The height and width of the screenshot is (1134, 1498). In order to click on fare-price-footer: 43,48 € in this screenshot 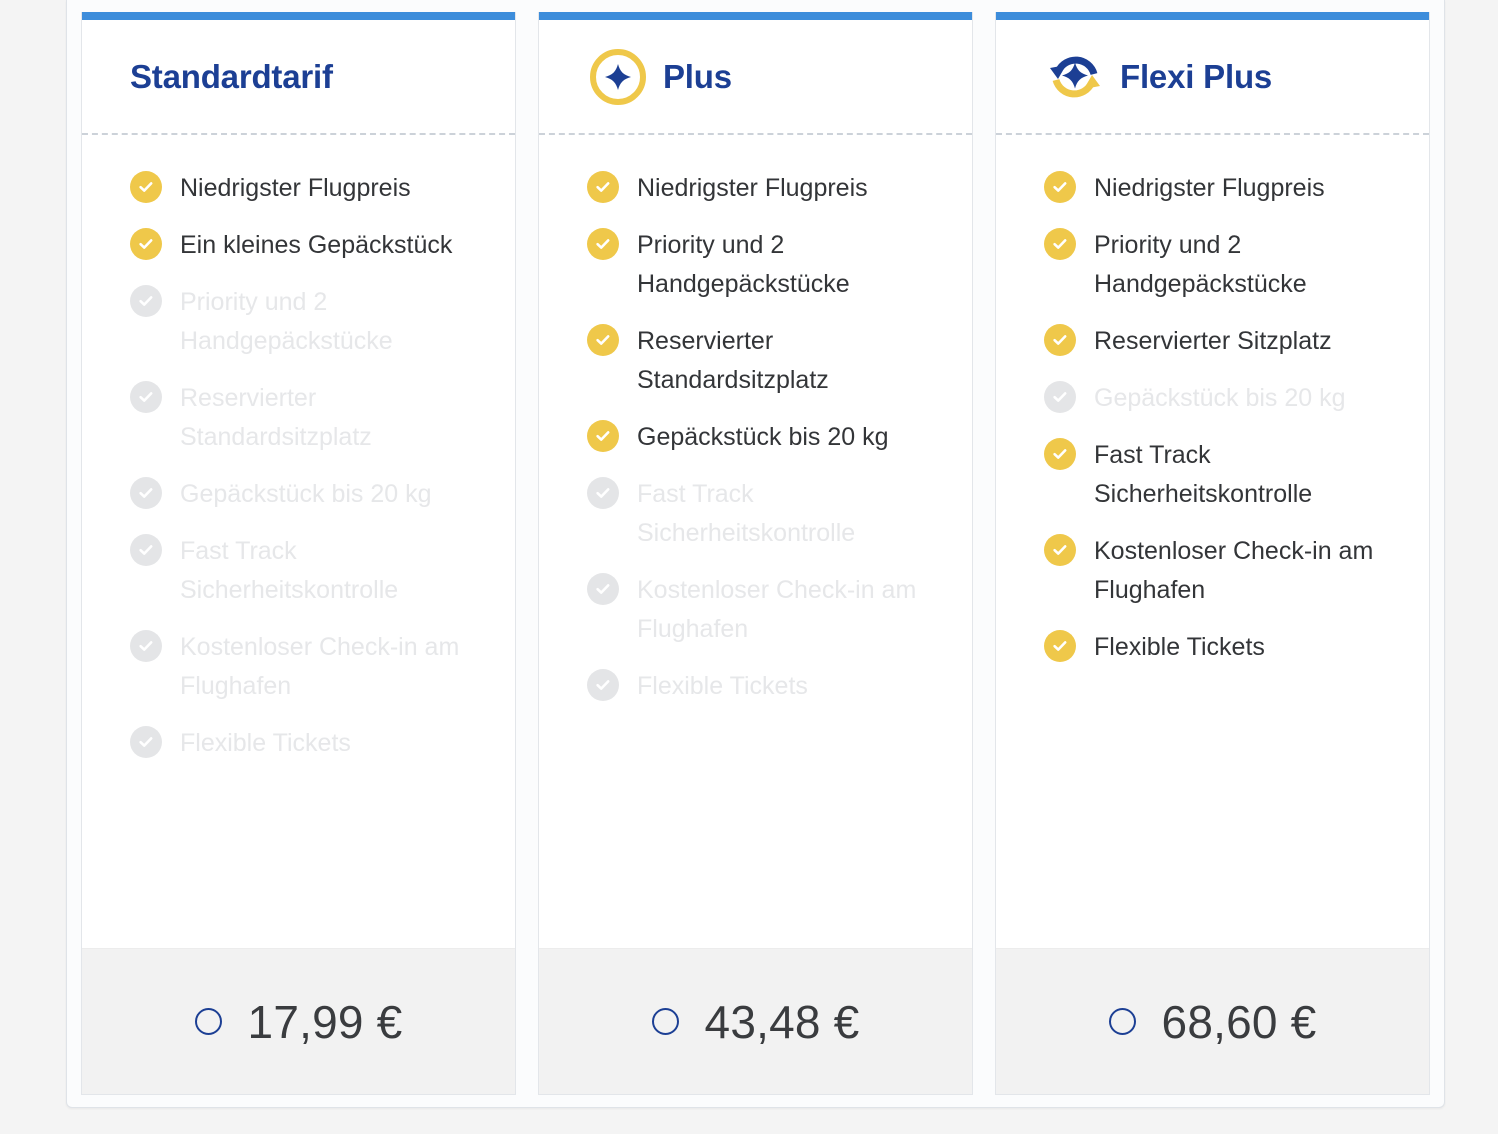, I will do `click(755, 1021)`.